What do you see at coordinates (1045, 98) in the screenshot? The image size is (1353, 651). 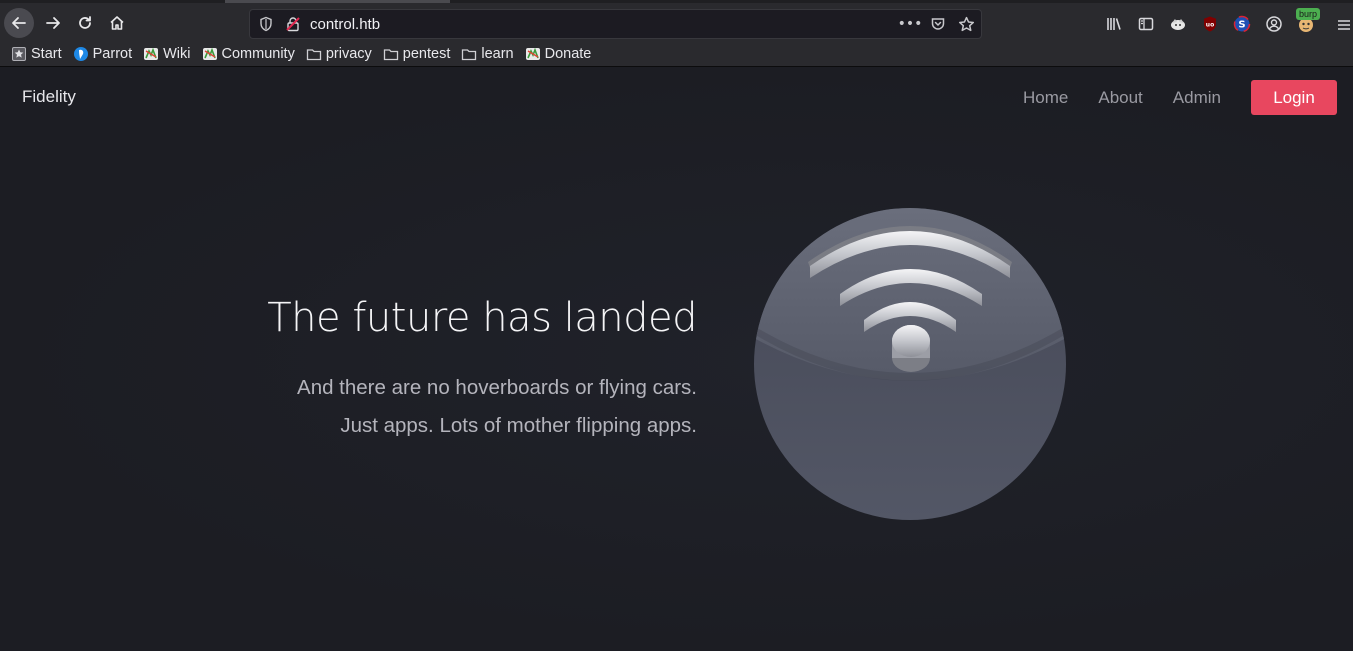 I see `nav-link-home: Home` at bounding box center [1045, 98].